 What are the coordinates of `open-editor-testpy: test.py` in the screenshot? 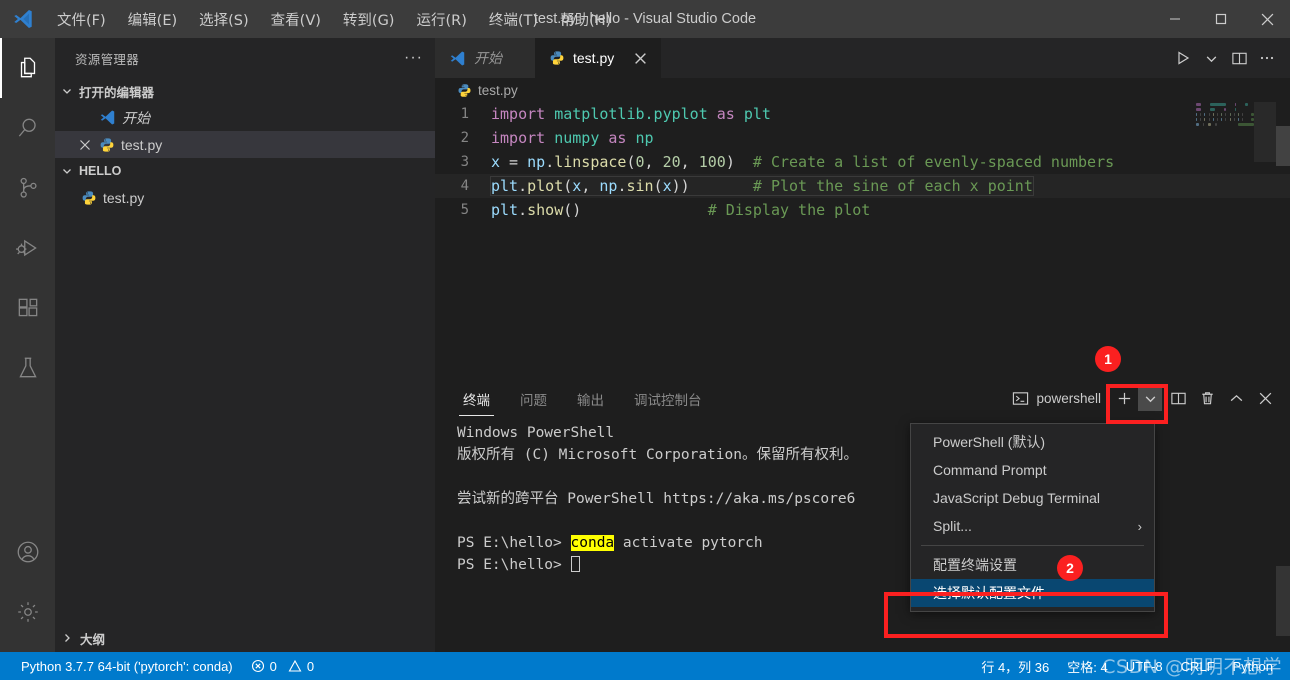 It's located at (245, 144).